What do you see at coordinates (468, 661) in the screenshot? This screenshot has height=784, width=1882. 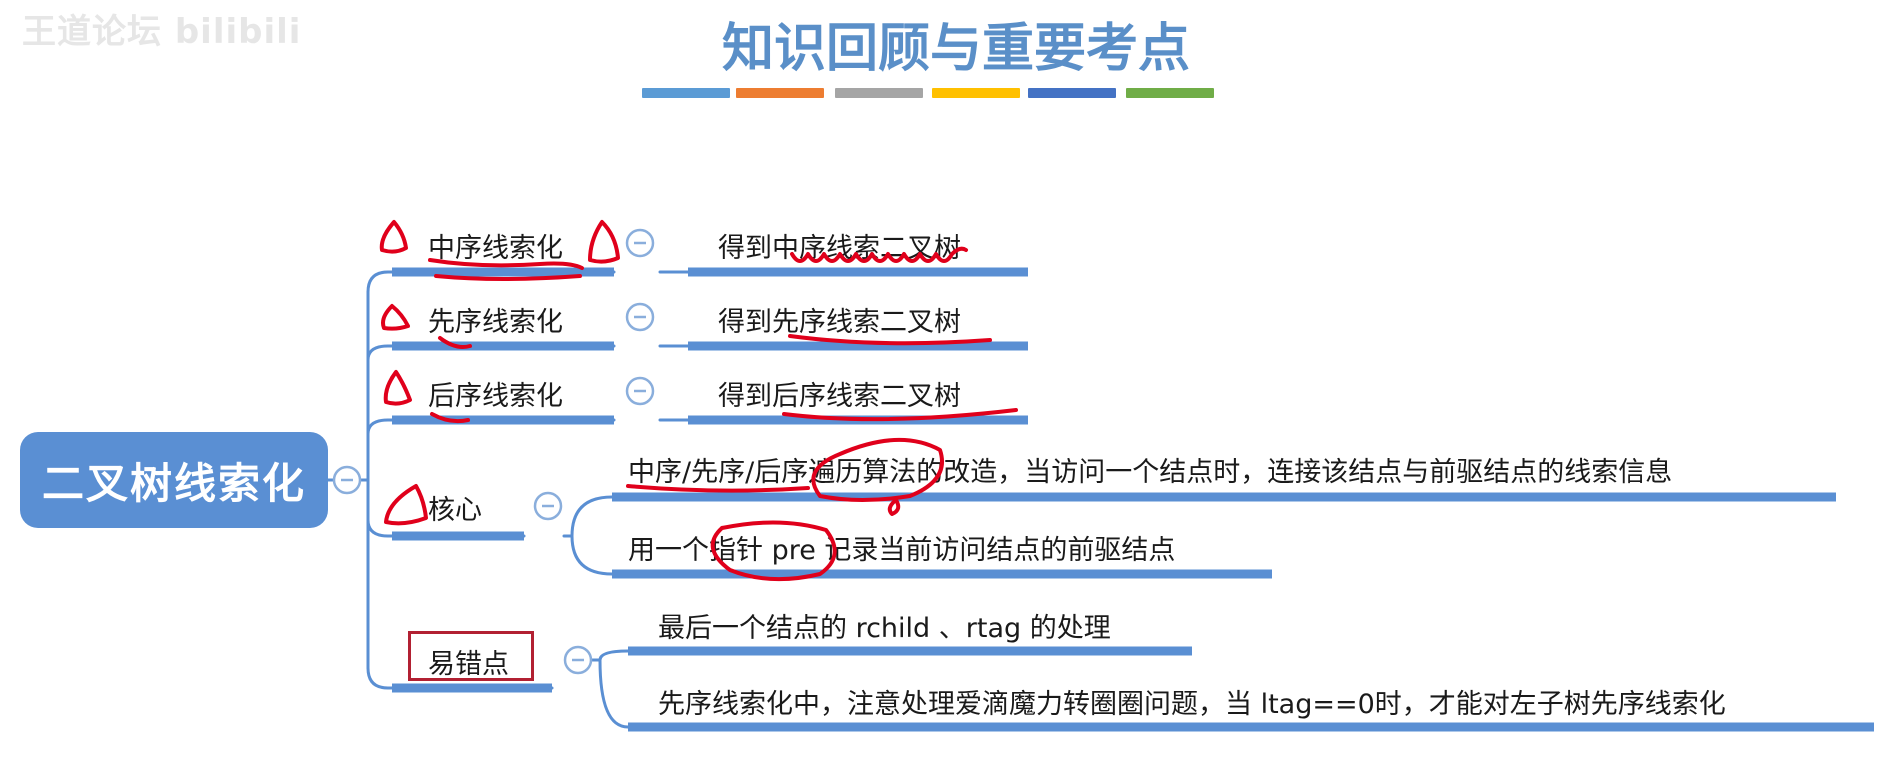 I see `branch-label: 易错点` at bounding box center [468, 661].